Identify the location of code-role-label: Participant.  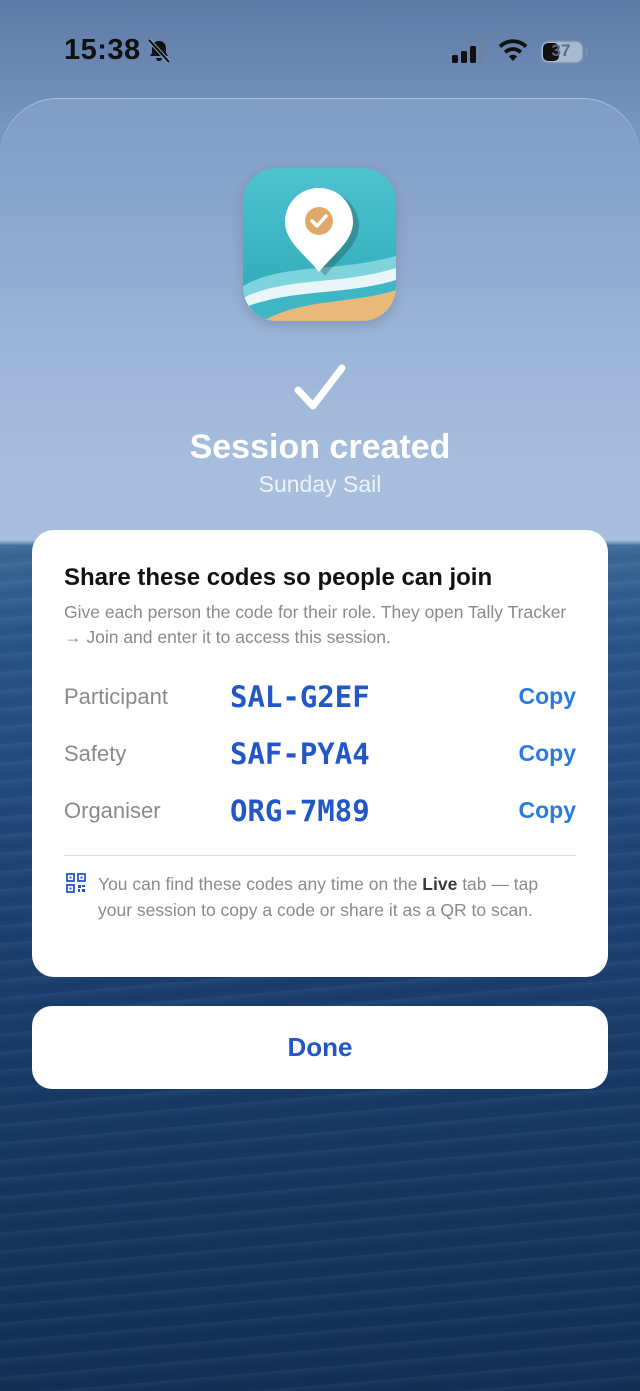
(116, 696).